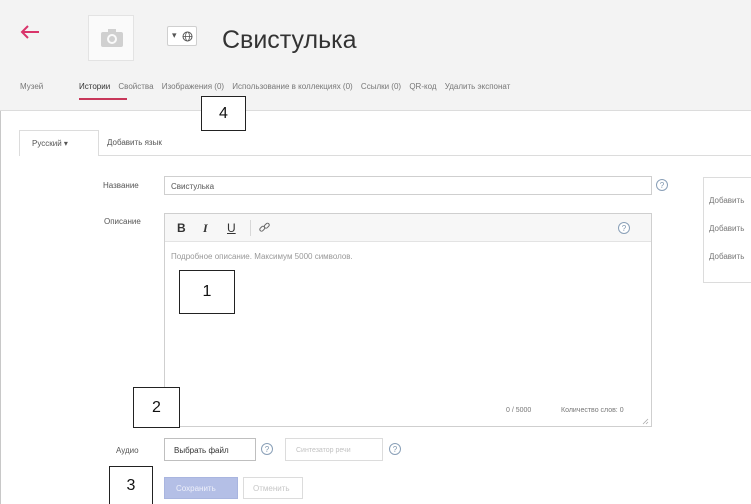  I want to click on back-arrow-icon, so click(32, 32).